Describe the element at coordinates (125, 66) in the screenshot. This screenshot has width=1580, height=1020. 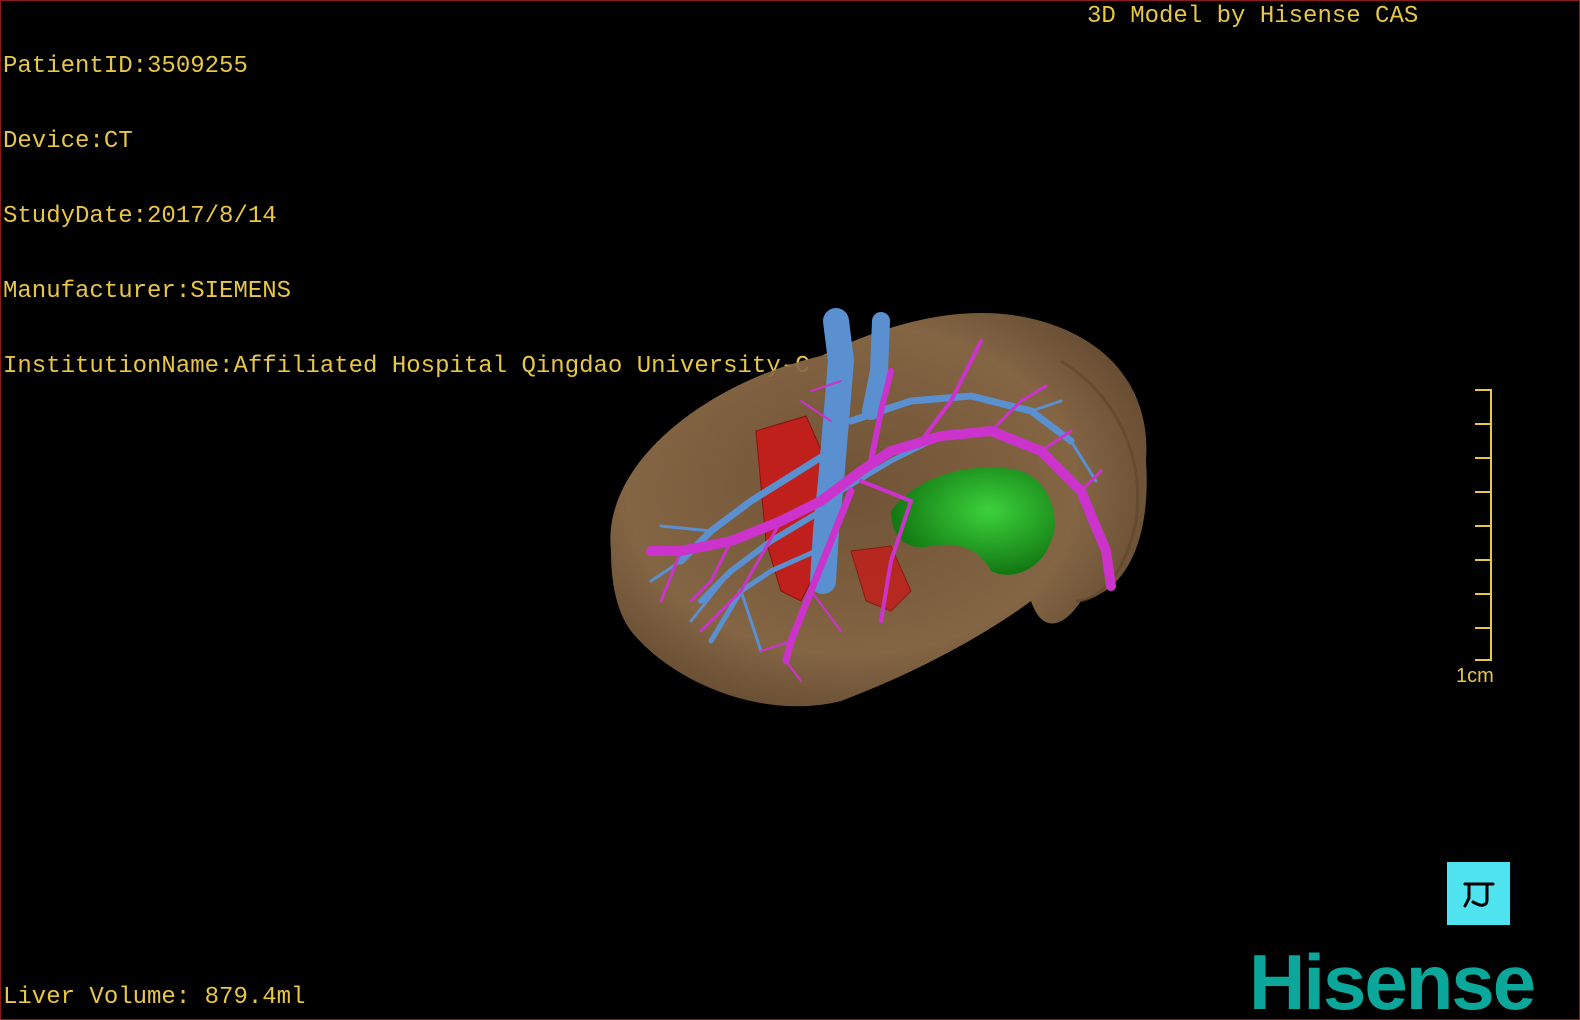
I see `patient-id: PatientID:3509255` at that location.